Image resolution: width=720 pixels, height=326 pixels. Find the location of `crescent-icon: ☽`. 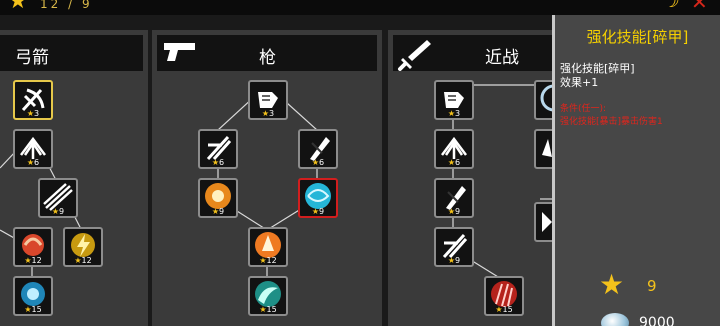

crescent-icon: ☽ is located at coordinates (671, 5).